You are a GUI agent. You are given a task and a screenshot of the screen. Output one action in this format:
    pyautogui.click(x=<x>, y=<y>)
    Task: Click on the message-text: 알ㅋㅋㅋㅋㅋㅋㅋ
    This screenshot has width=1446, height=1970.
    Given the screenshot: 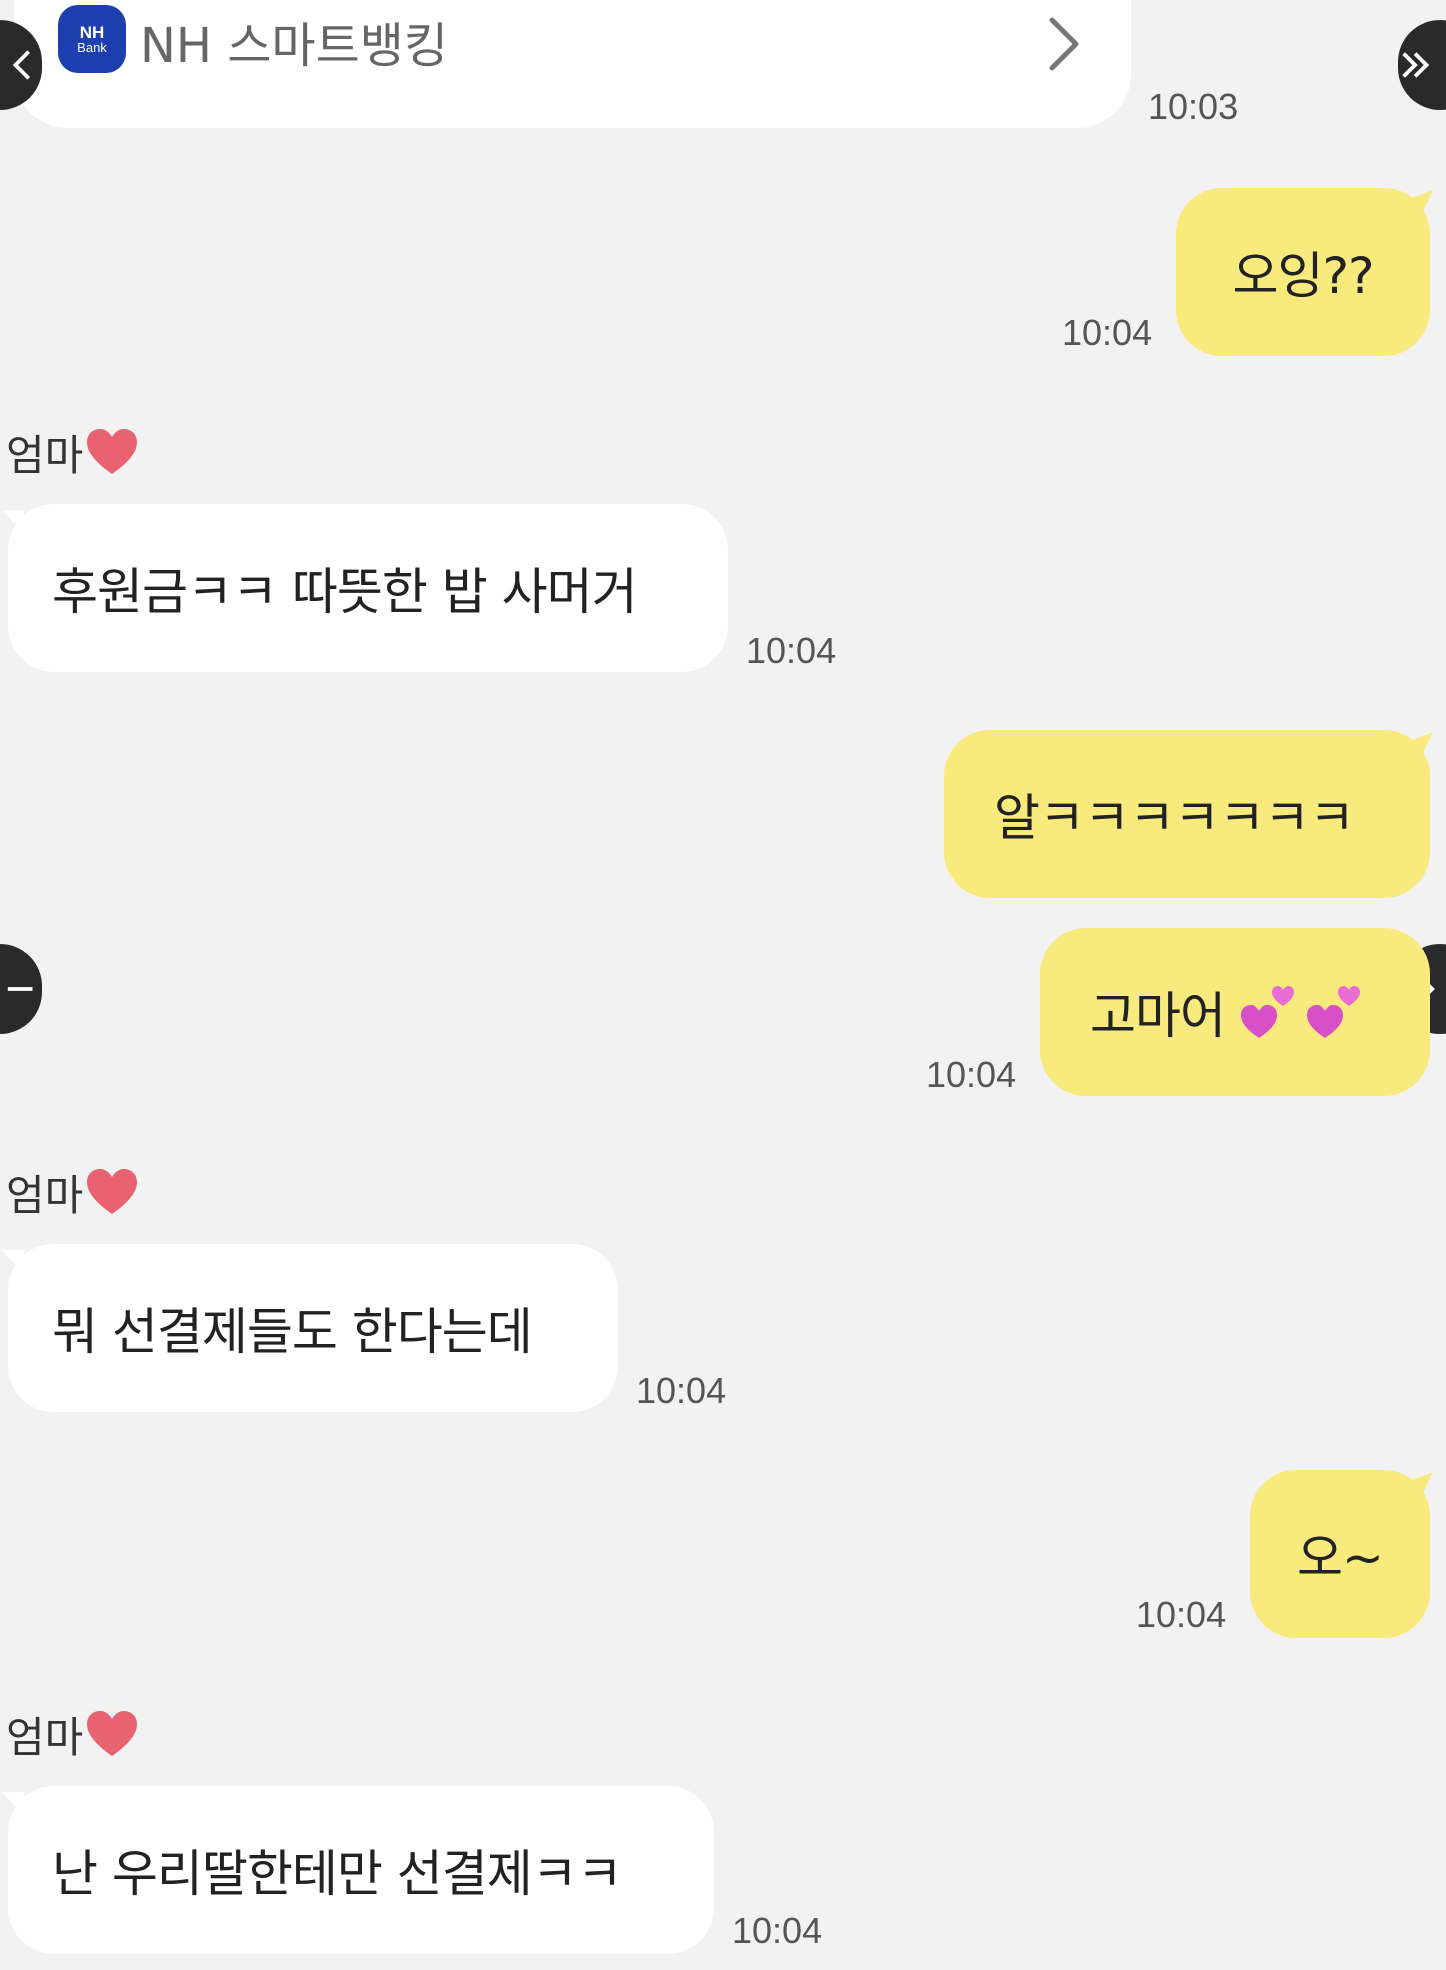 What is the action you would take?
    pyautogui.click(x=1174, y=818)
    